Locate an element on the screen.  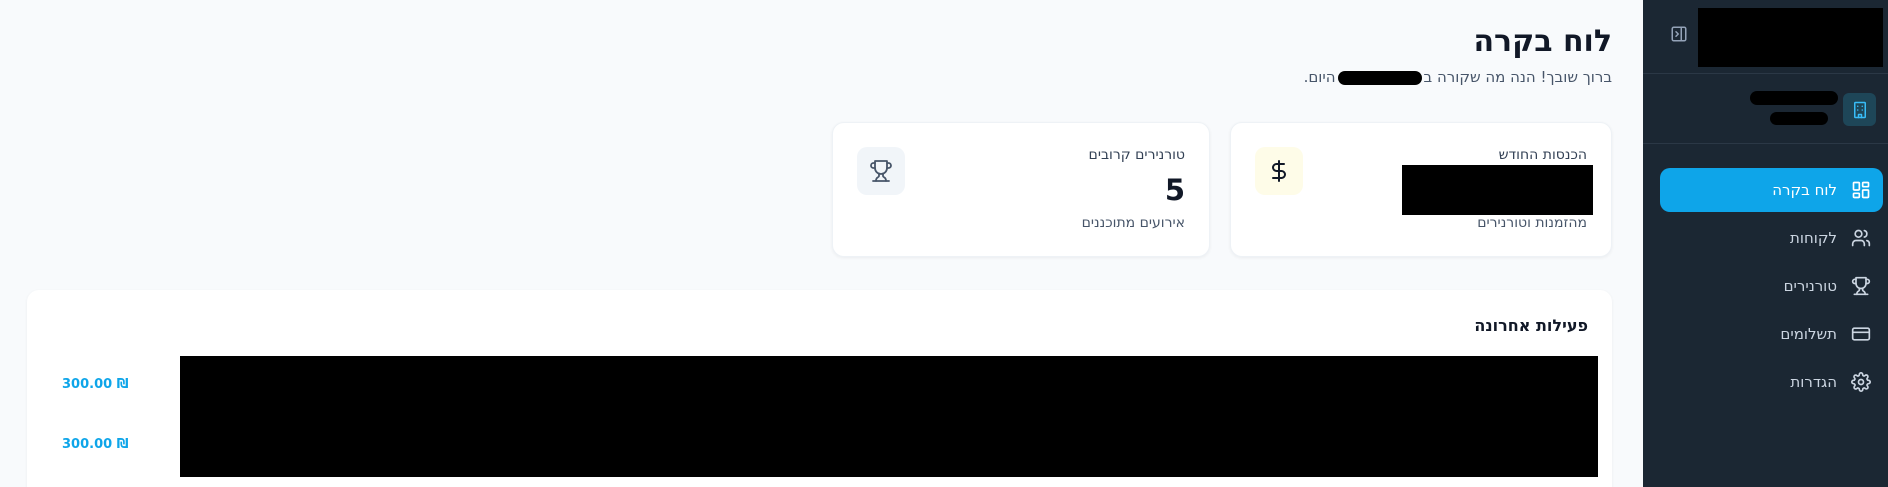
credit-card-icon is located at coordinates (1861, 334).